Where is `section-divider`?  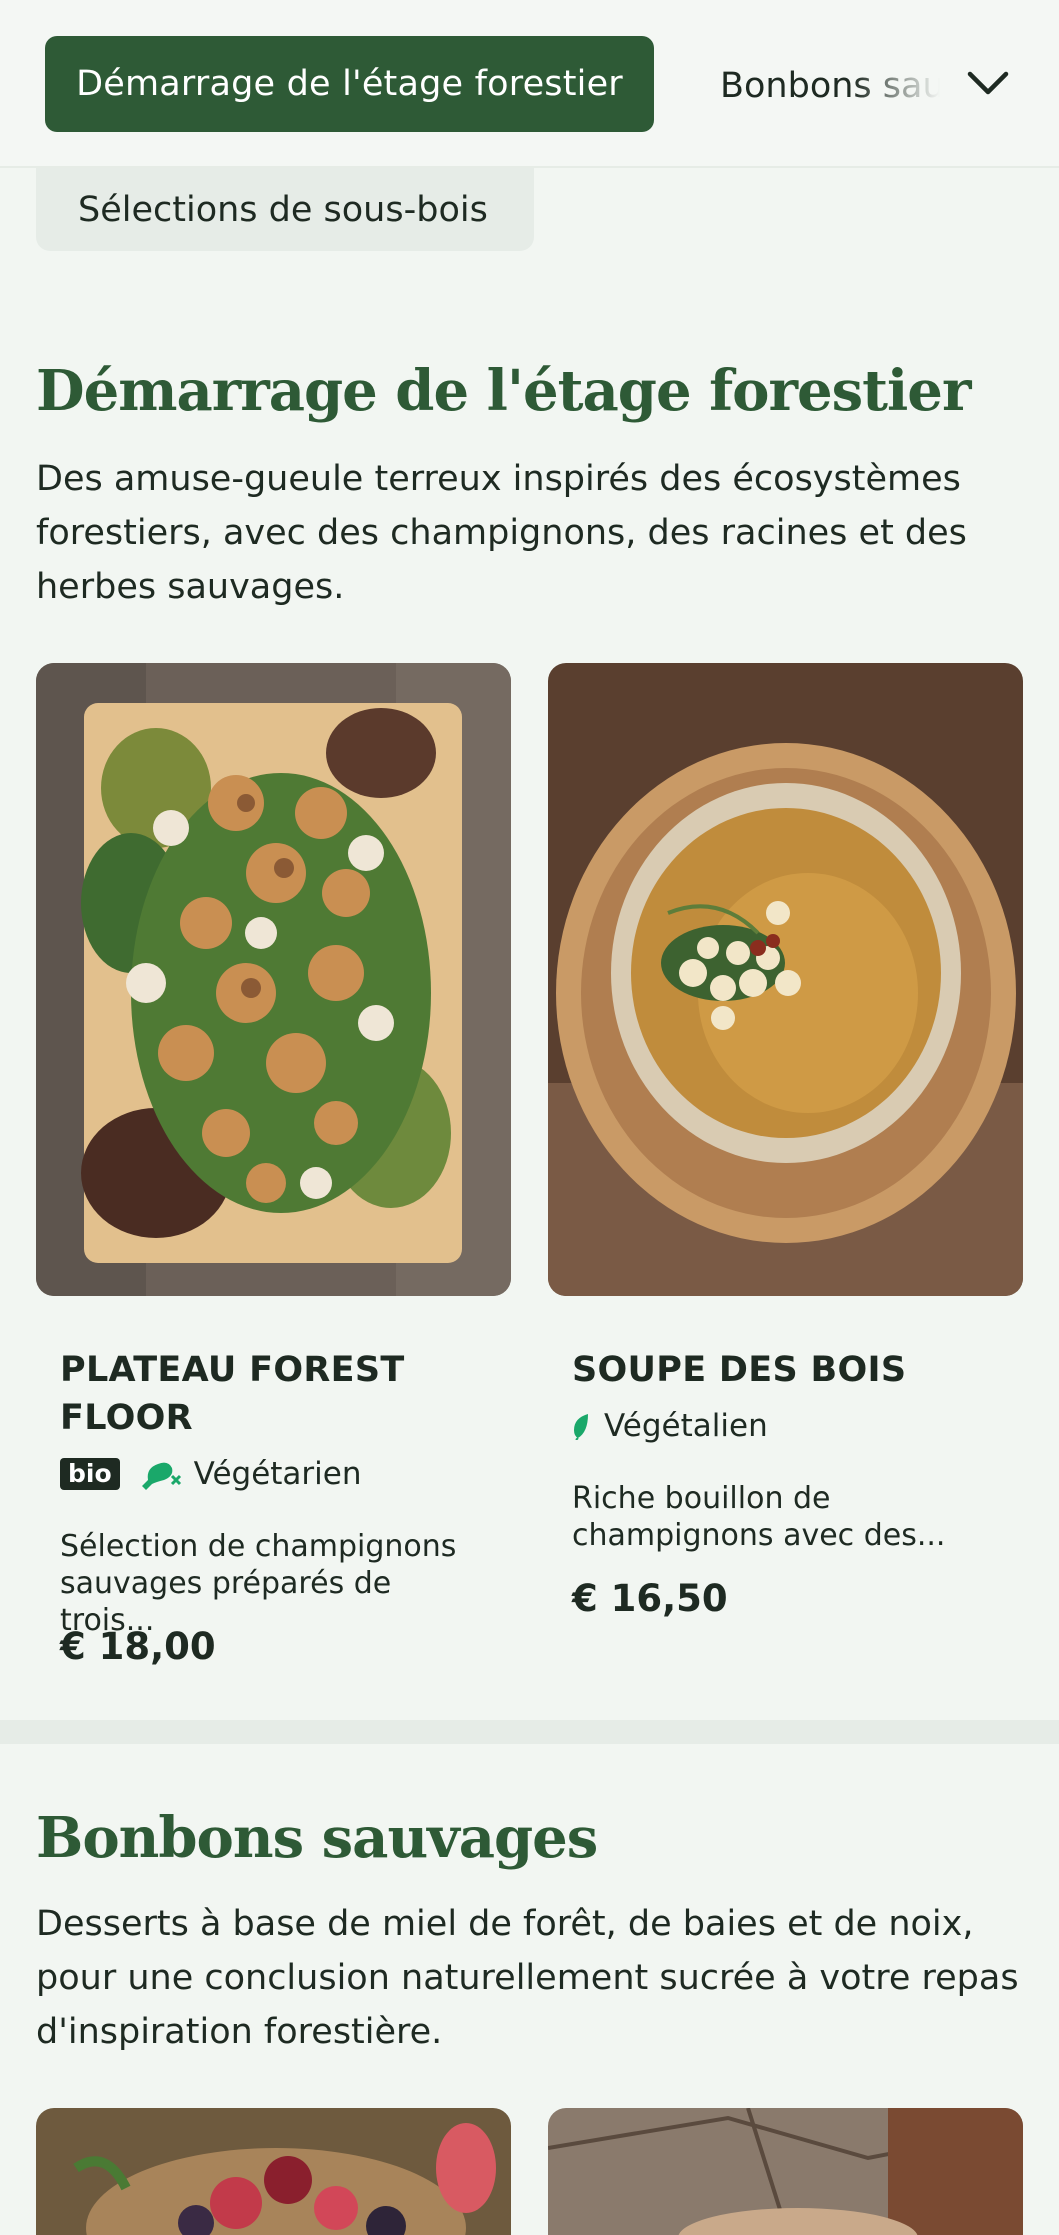
section-divider is located at coordinates (529, 1732).